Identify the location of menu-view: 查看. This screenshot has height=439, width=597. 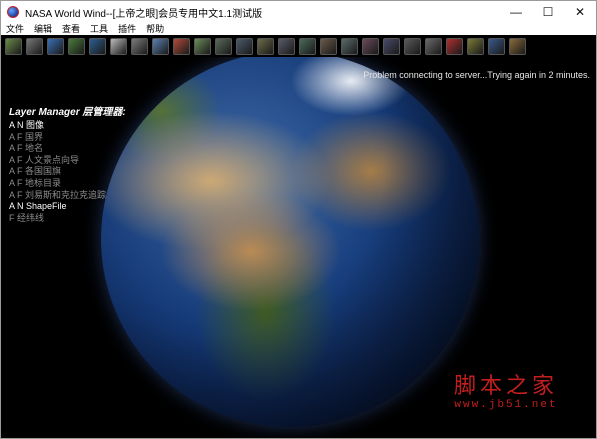
(71, 29).